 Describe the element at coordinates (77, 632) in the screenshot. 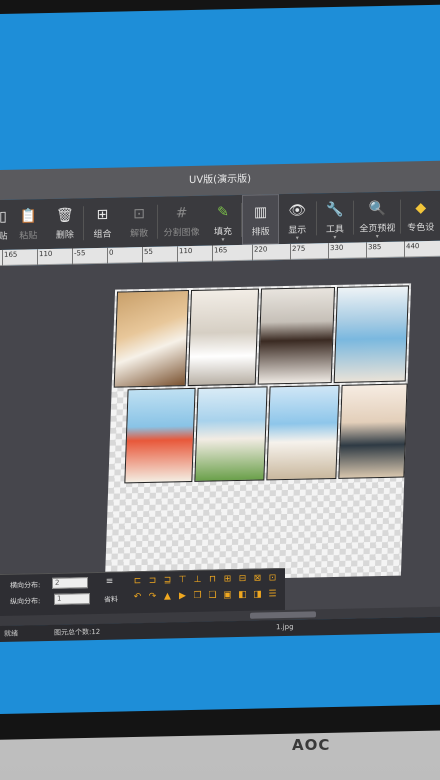

I see `element-count: 图元总个数:12` at that location.